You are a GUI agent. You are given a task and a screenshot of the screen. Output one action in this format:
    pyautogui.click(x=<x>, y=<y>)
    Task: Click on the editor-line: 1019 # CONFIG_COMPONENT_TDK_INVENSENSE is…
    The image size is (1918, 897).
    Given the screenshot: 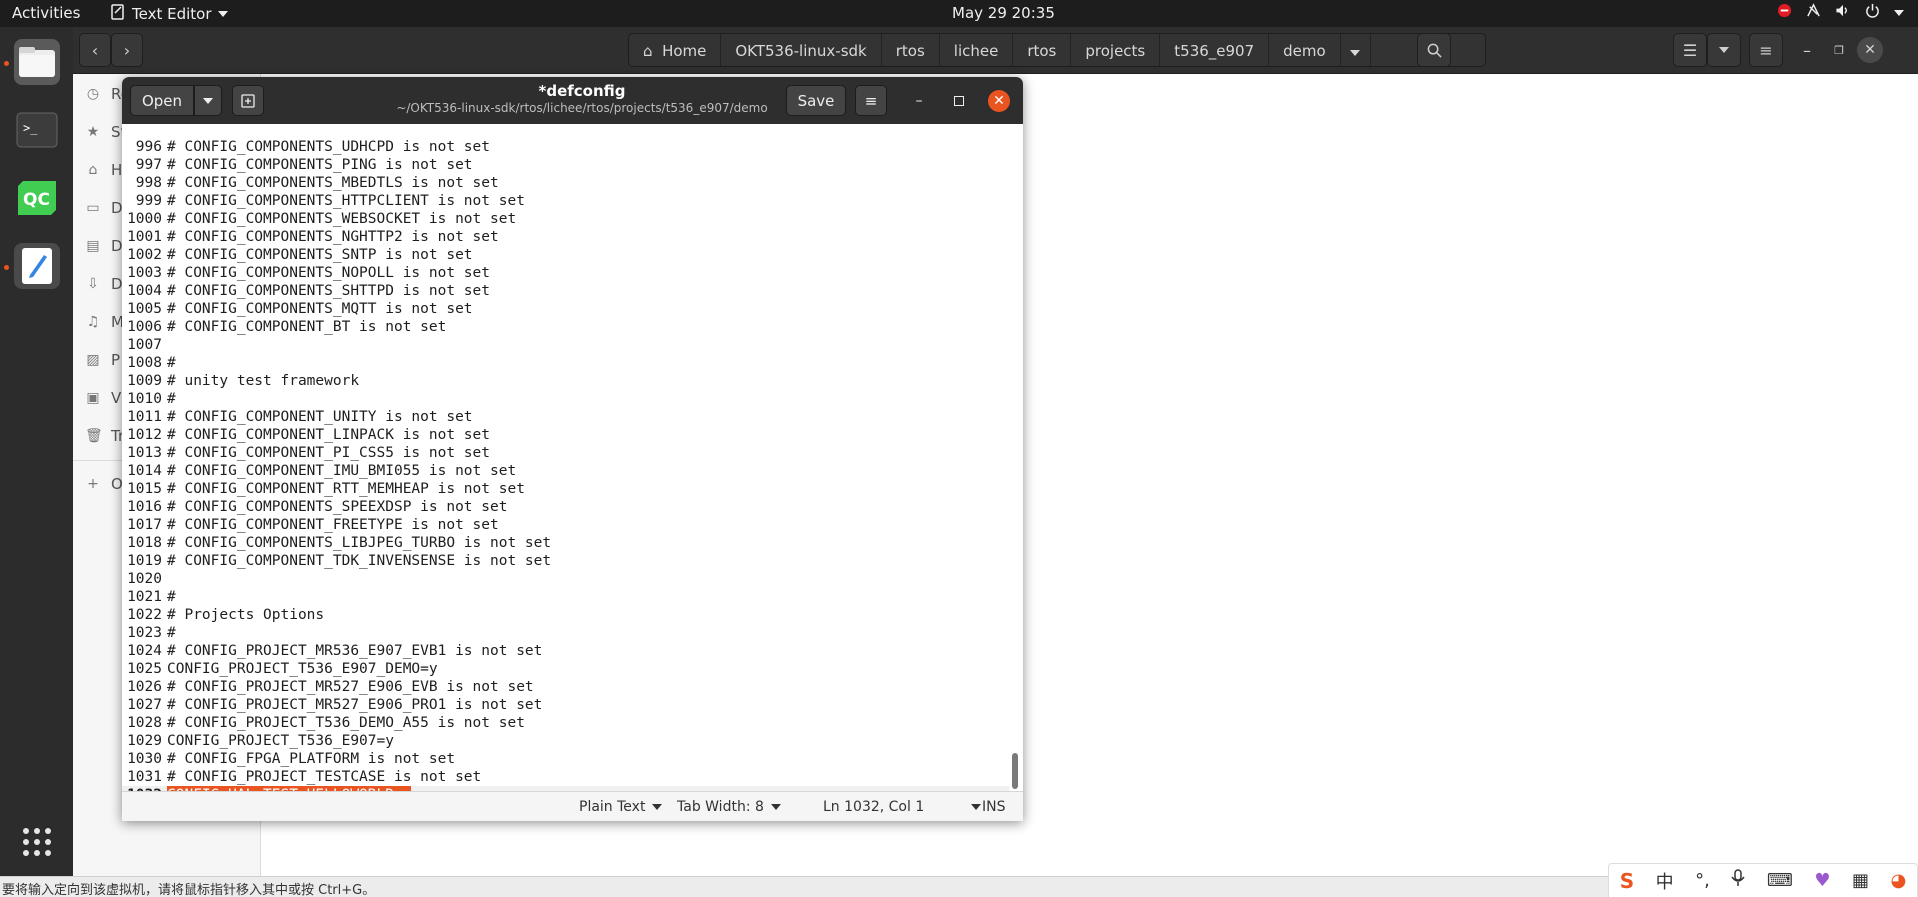 What is the action you would take?
    pyautogui.click(x=336, y=561)
    